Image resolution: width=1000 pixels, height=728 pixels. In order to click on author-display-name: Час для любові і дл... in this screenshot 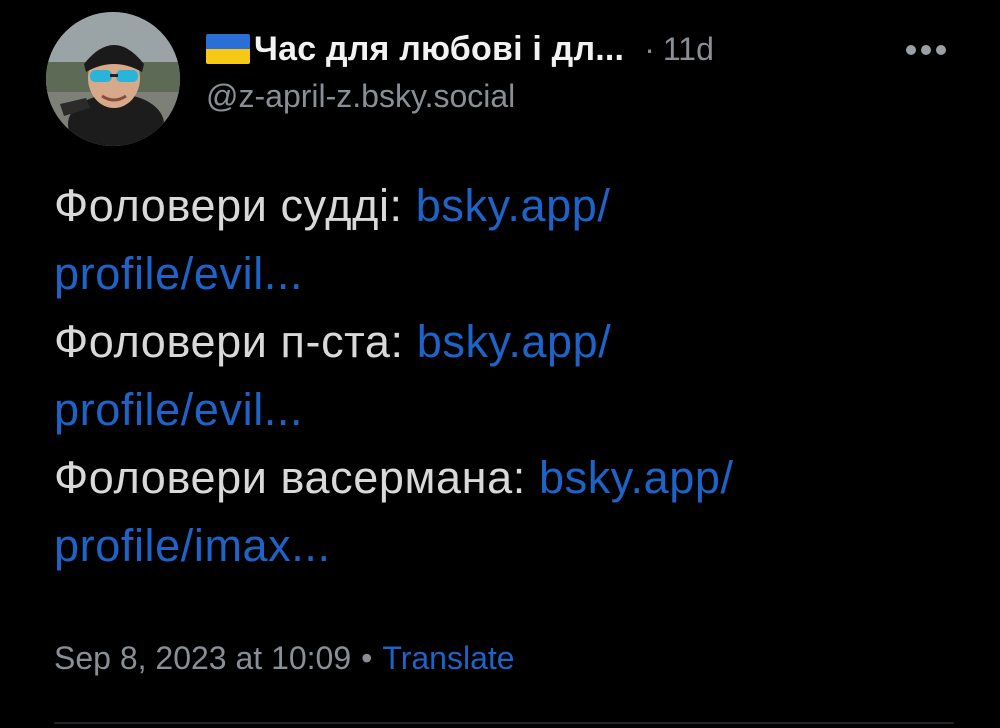, I will do `click(439, 49)`.